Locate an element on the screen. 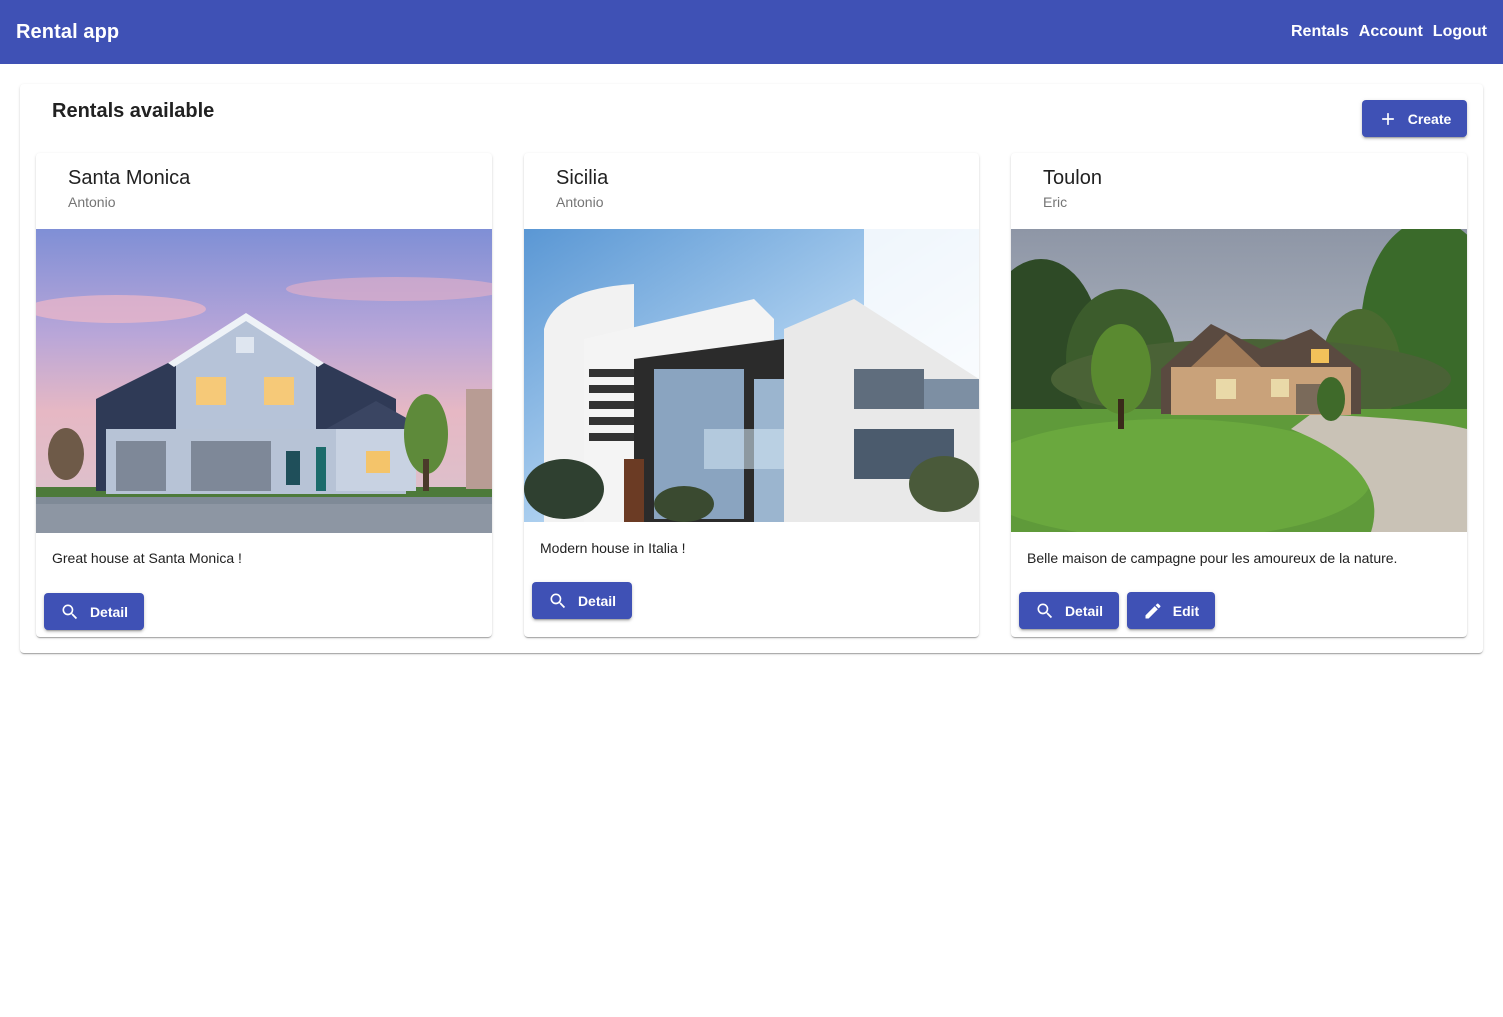 The image size is (1503, 1017). rental-card-description: Modern house in Italia ! is located at coordinates (613, 548).